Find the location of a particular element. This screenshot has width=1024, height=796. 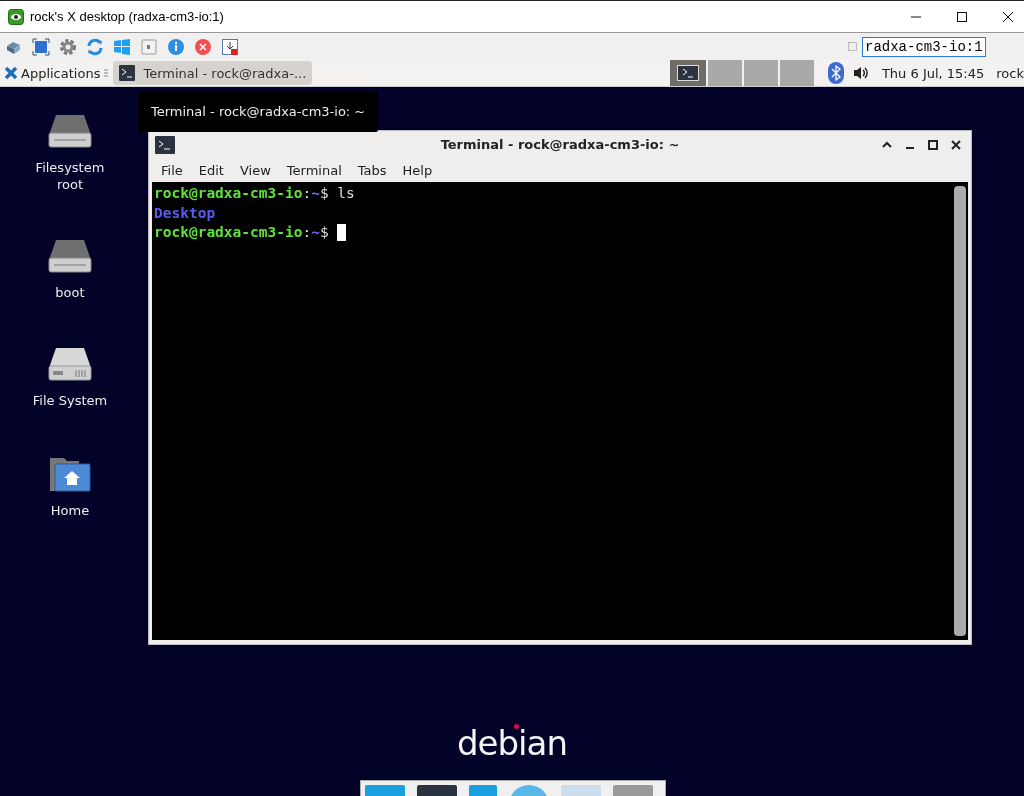

menu-item: Edit is located at coordinates (211, 170).